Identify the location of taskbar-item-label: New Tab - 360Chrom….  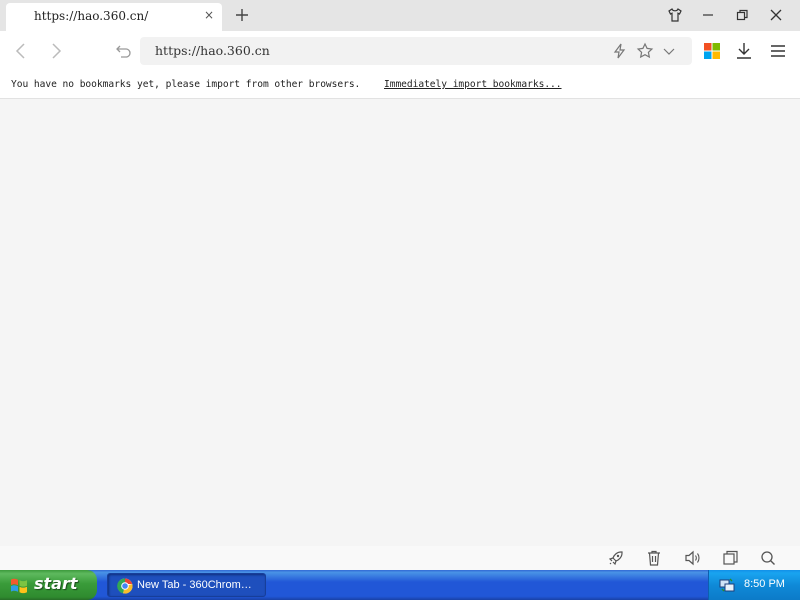
(194, 585).